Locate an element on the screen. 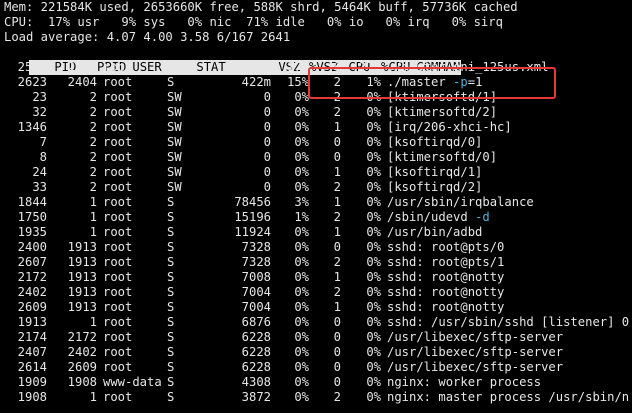 The height and width of the screenshot is (413, 632). table-row: 1935 1 root S 11924 0% 1 0% /usr/bin/adbd is located at coordinates (316, 232).